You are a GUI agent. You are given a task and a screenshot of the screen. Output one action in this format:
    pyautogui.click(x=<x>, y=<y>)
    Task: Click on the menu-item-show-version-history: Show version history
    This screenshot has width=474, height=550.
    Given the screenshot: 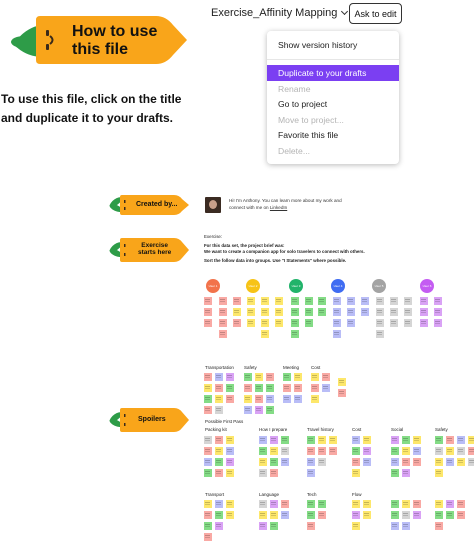 What is the action you would take?
    pyautogui.click(x=333, y=45)
    